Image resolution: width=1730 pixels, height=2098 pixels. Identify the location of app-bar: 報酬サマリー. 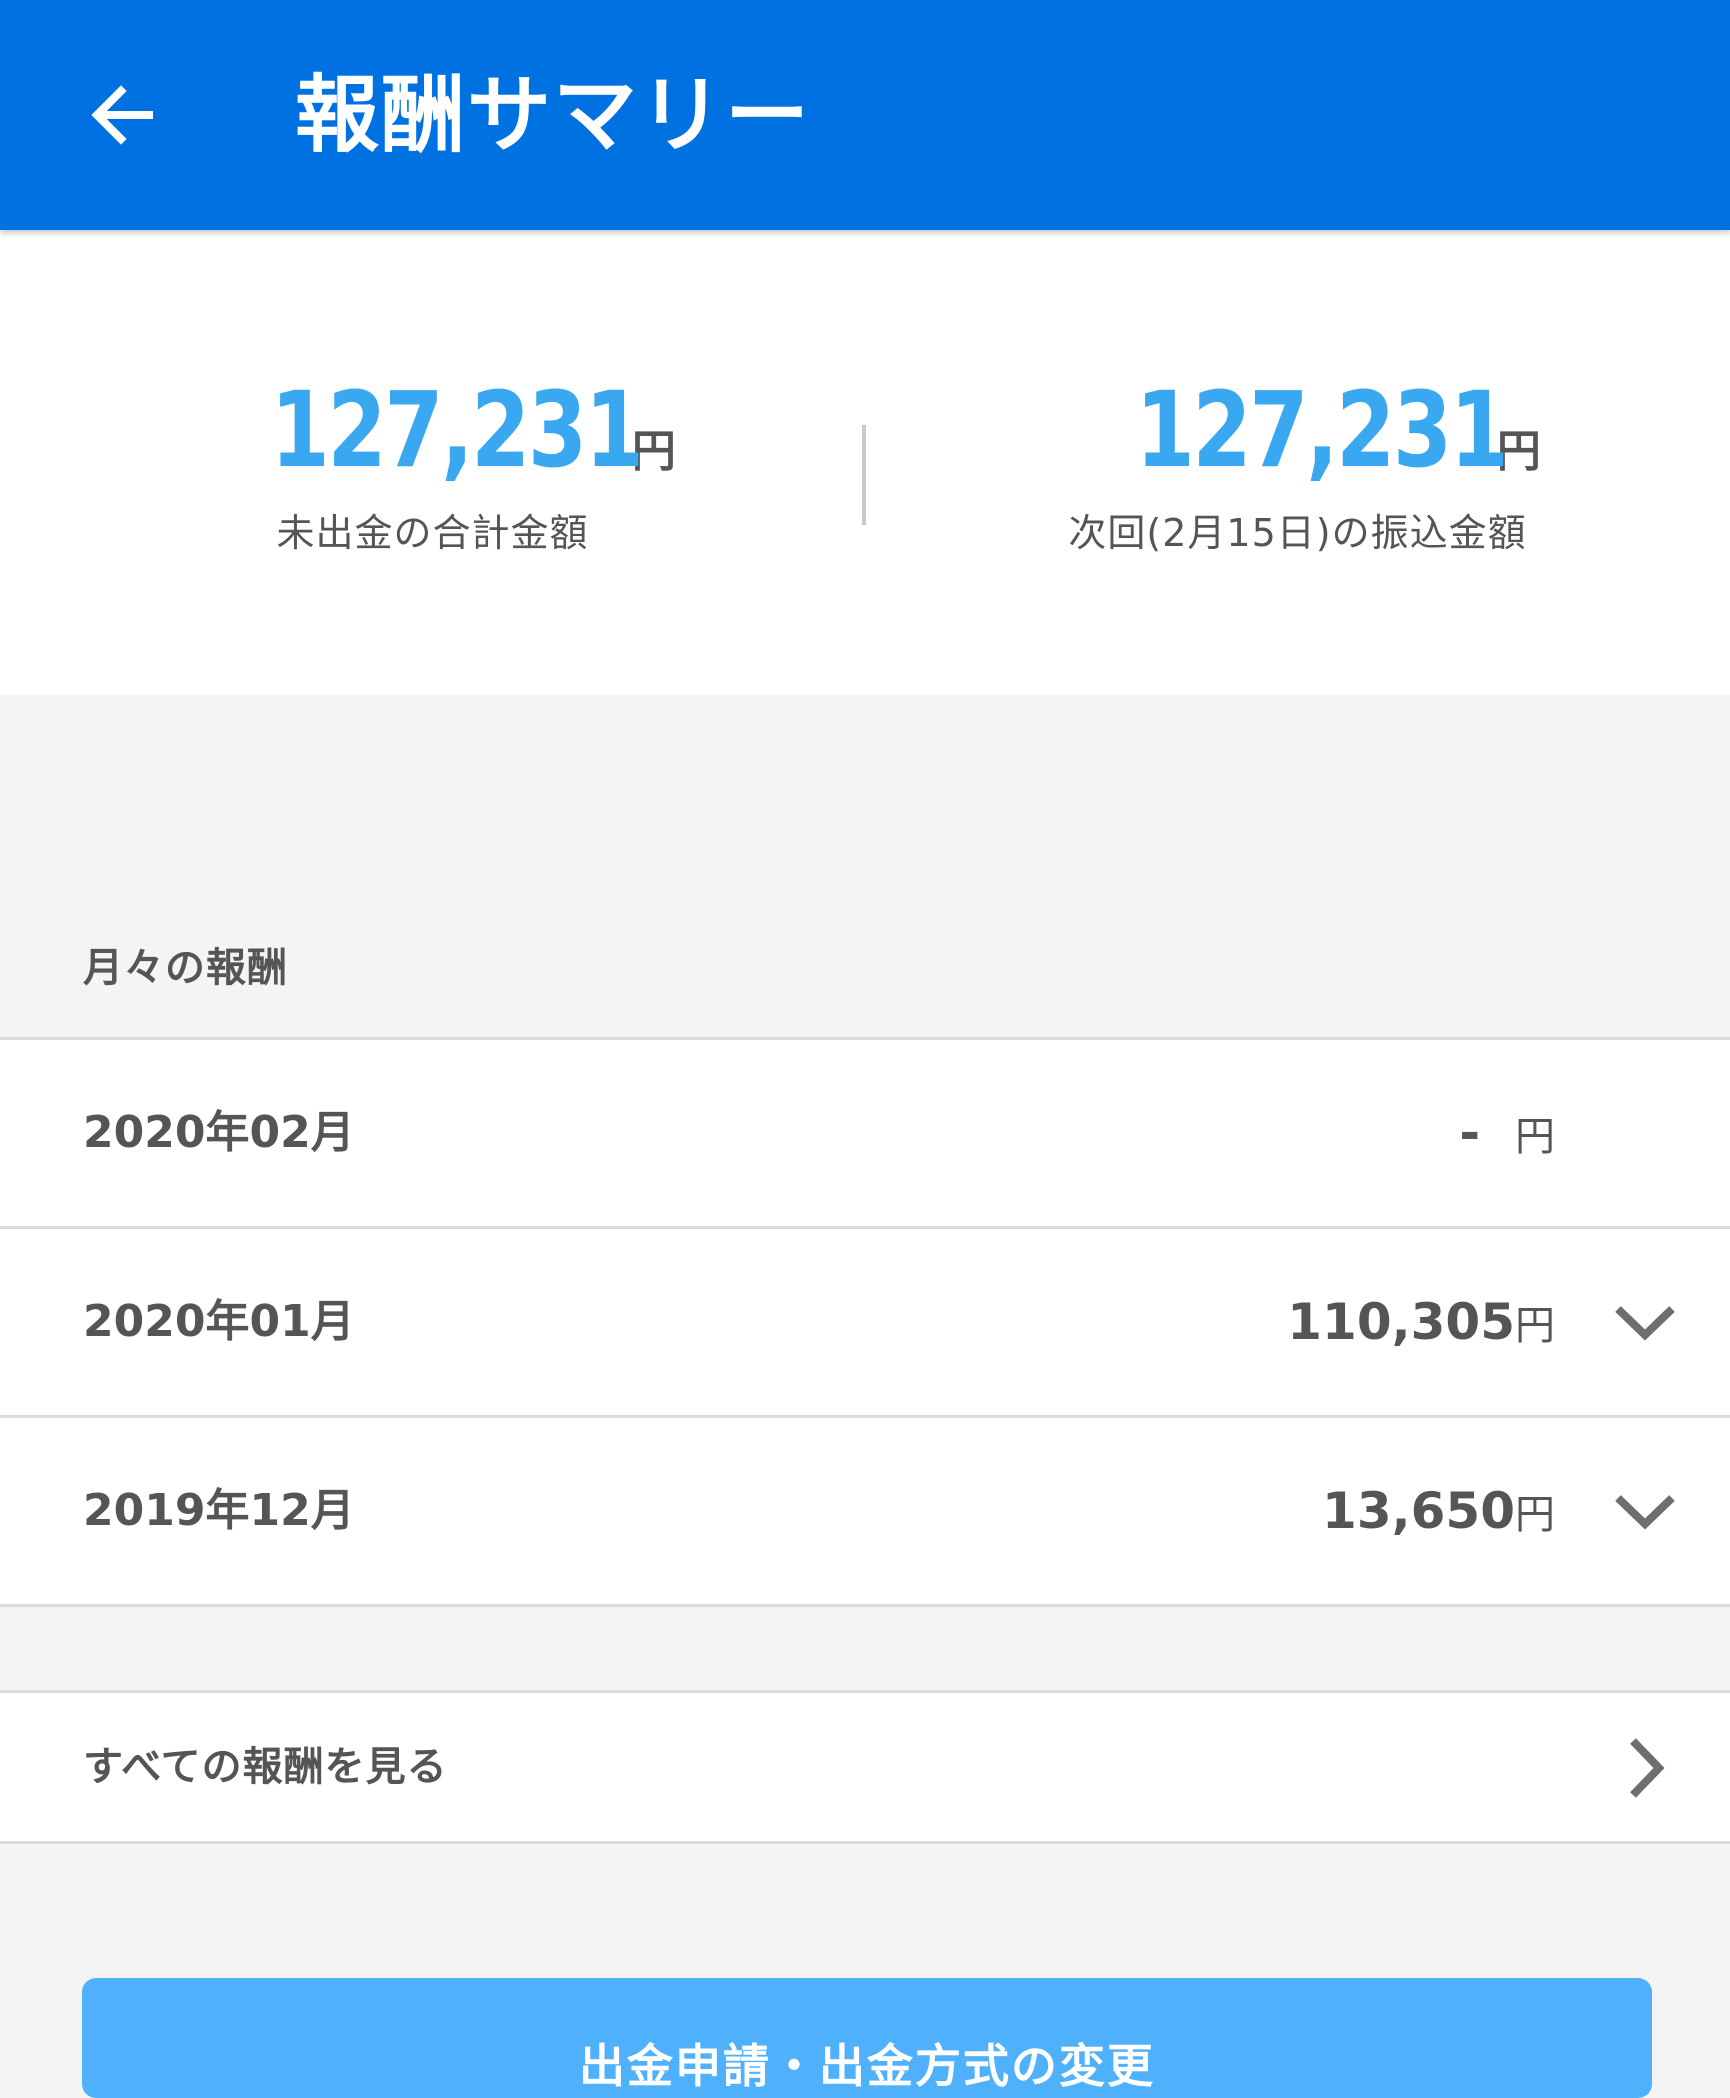
(865, 115).